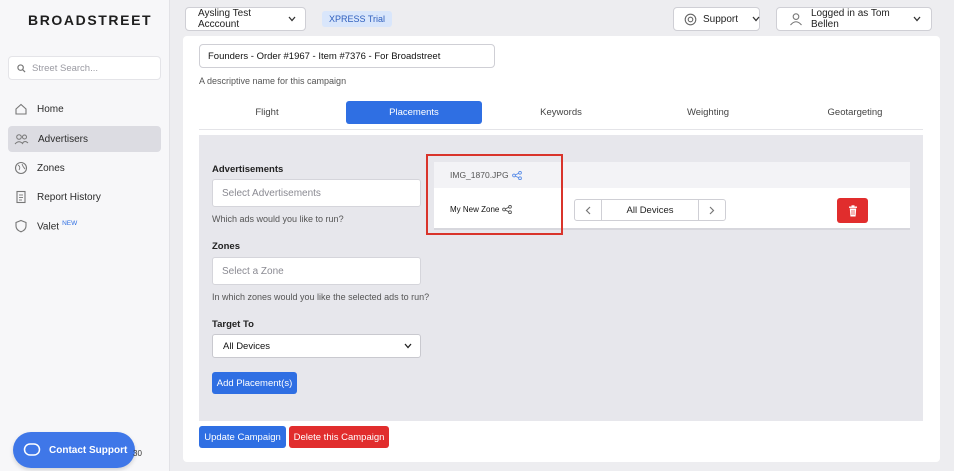 The height and width of the screenshot is (471, 954). What do you see at coordinates (316, 271) in the screenshot?
I see `zones-select: Select a Zone` at bounding box center [316, 271].